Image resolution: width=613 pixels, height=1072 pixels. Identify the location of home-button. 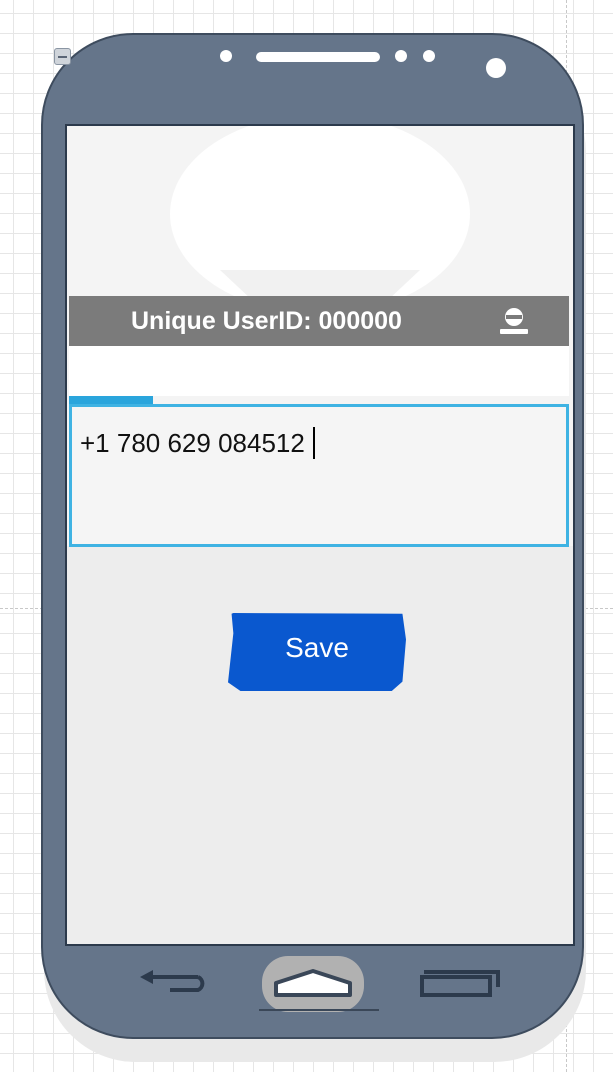
(313, 984).